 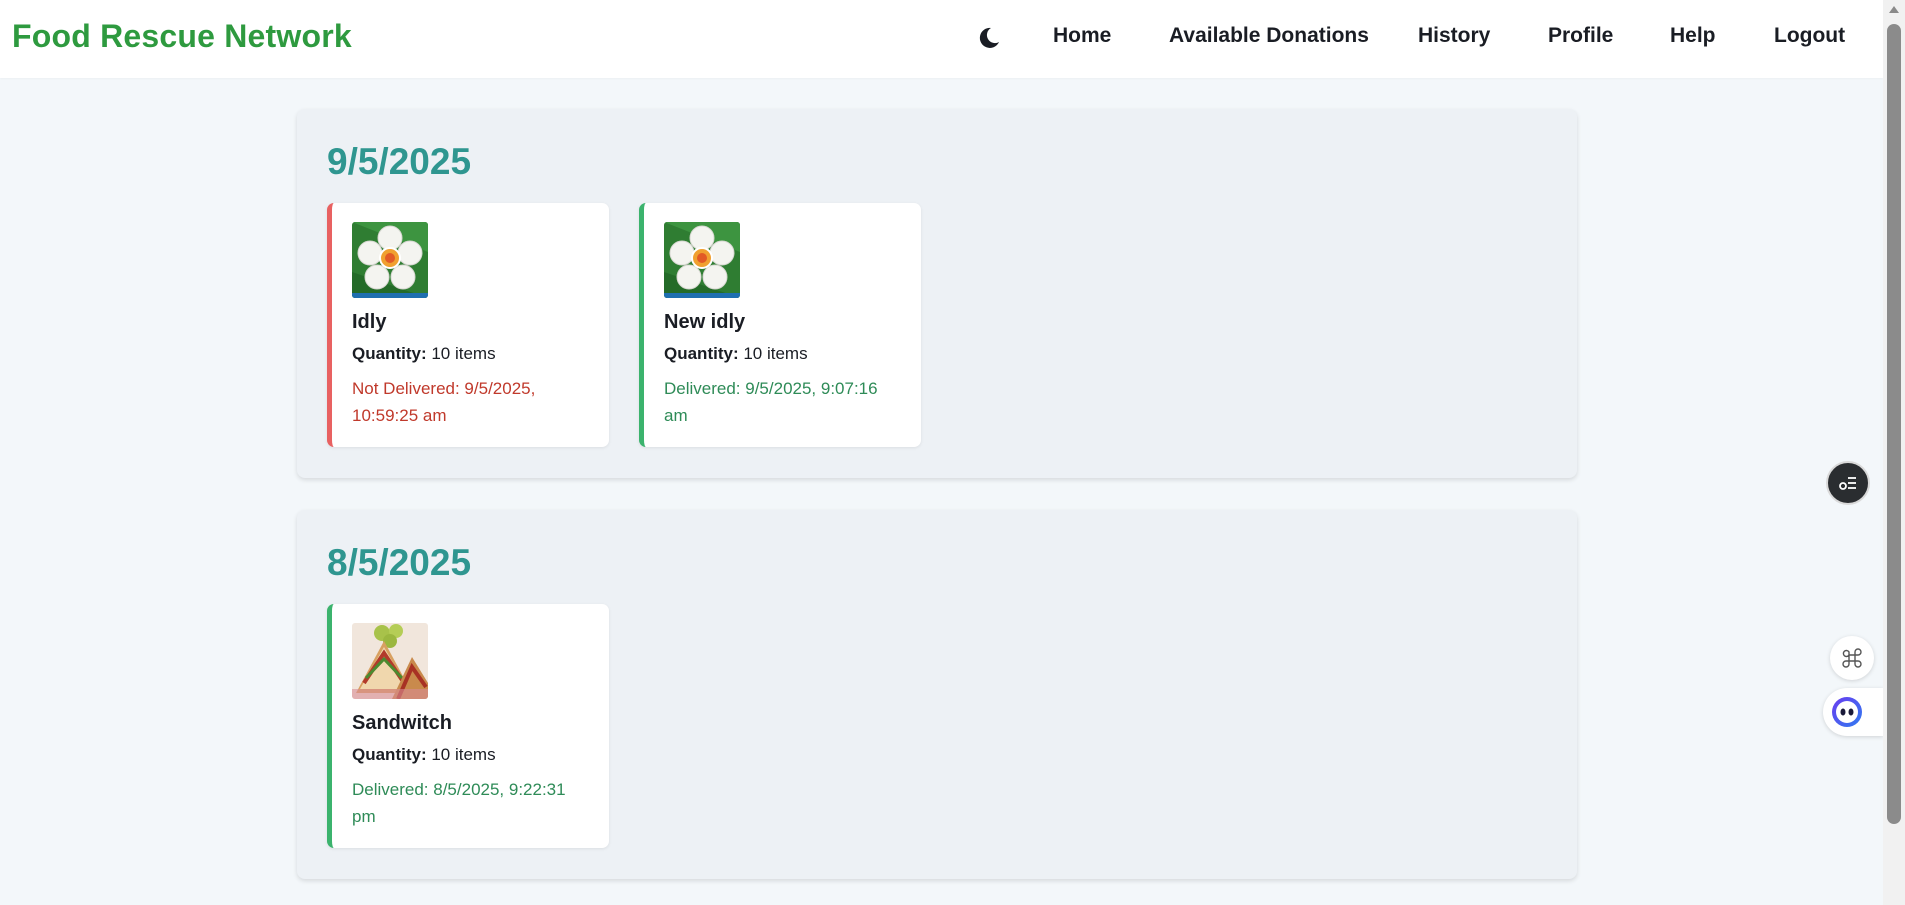 I want to click on command-icon, so click(x=1852, y=658).